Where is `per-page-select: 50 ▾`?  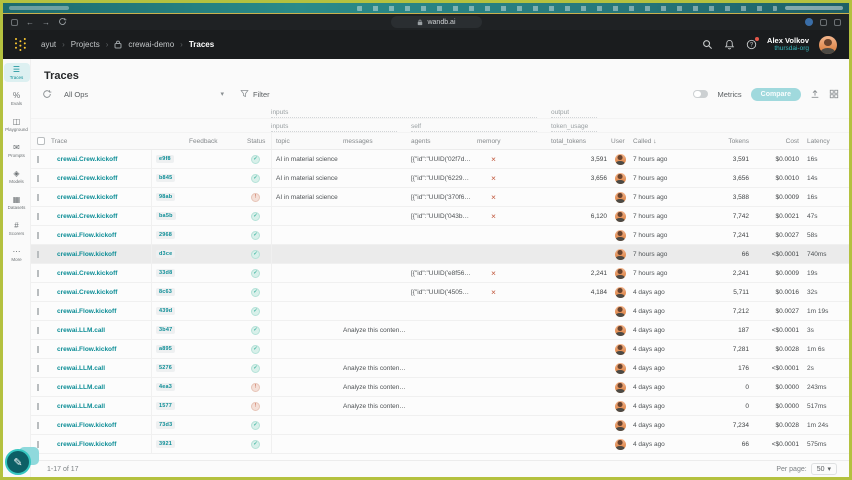 per-page-select: 50 ▾ is located at coordinates (823, 469).